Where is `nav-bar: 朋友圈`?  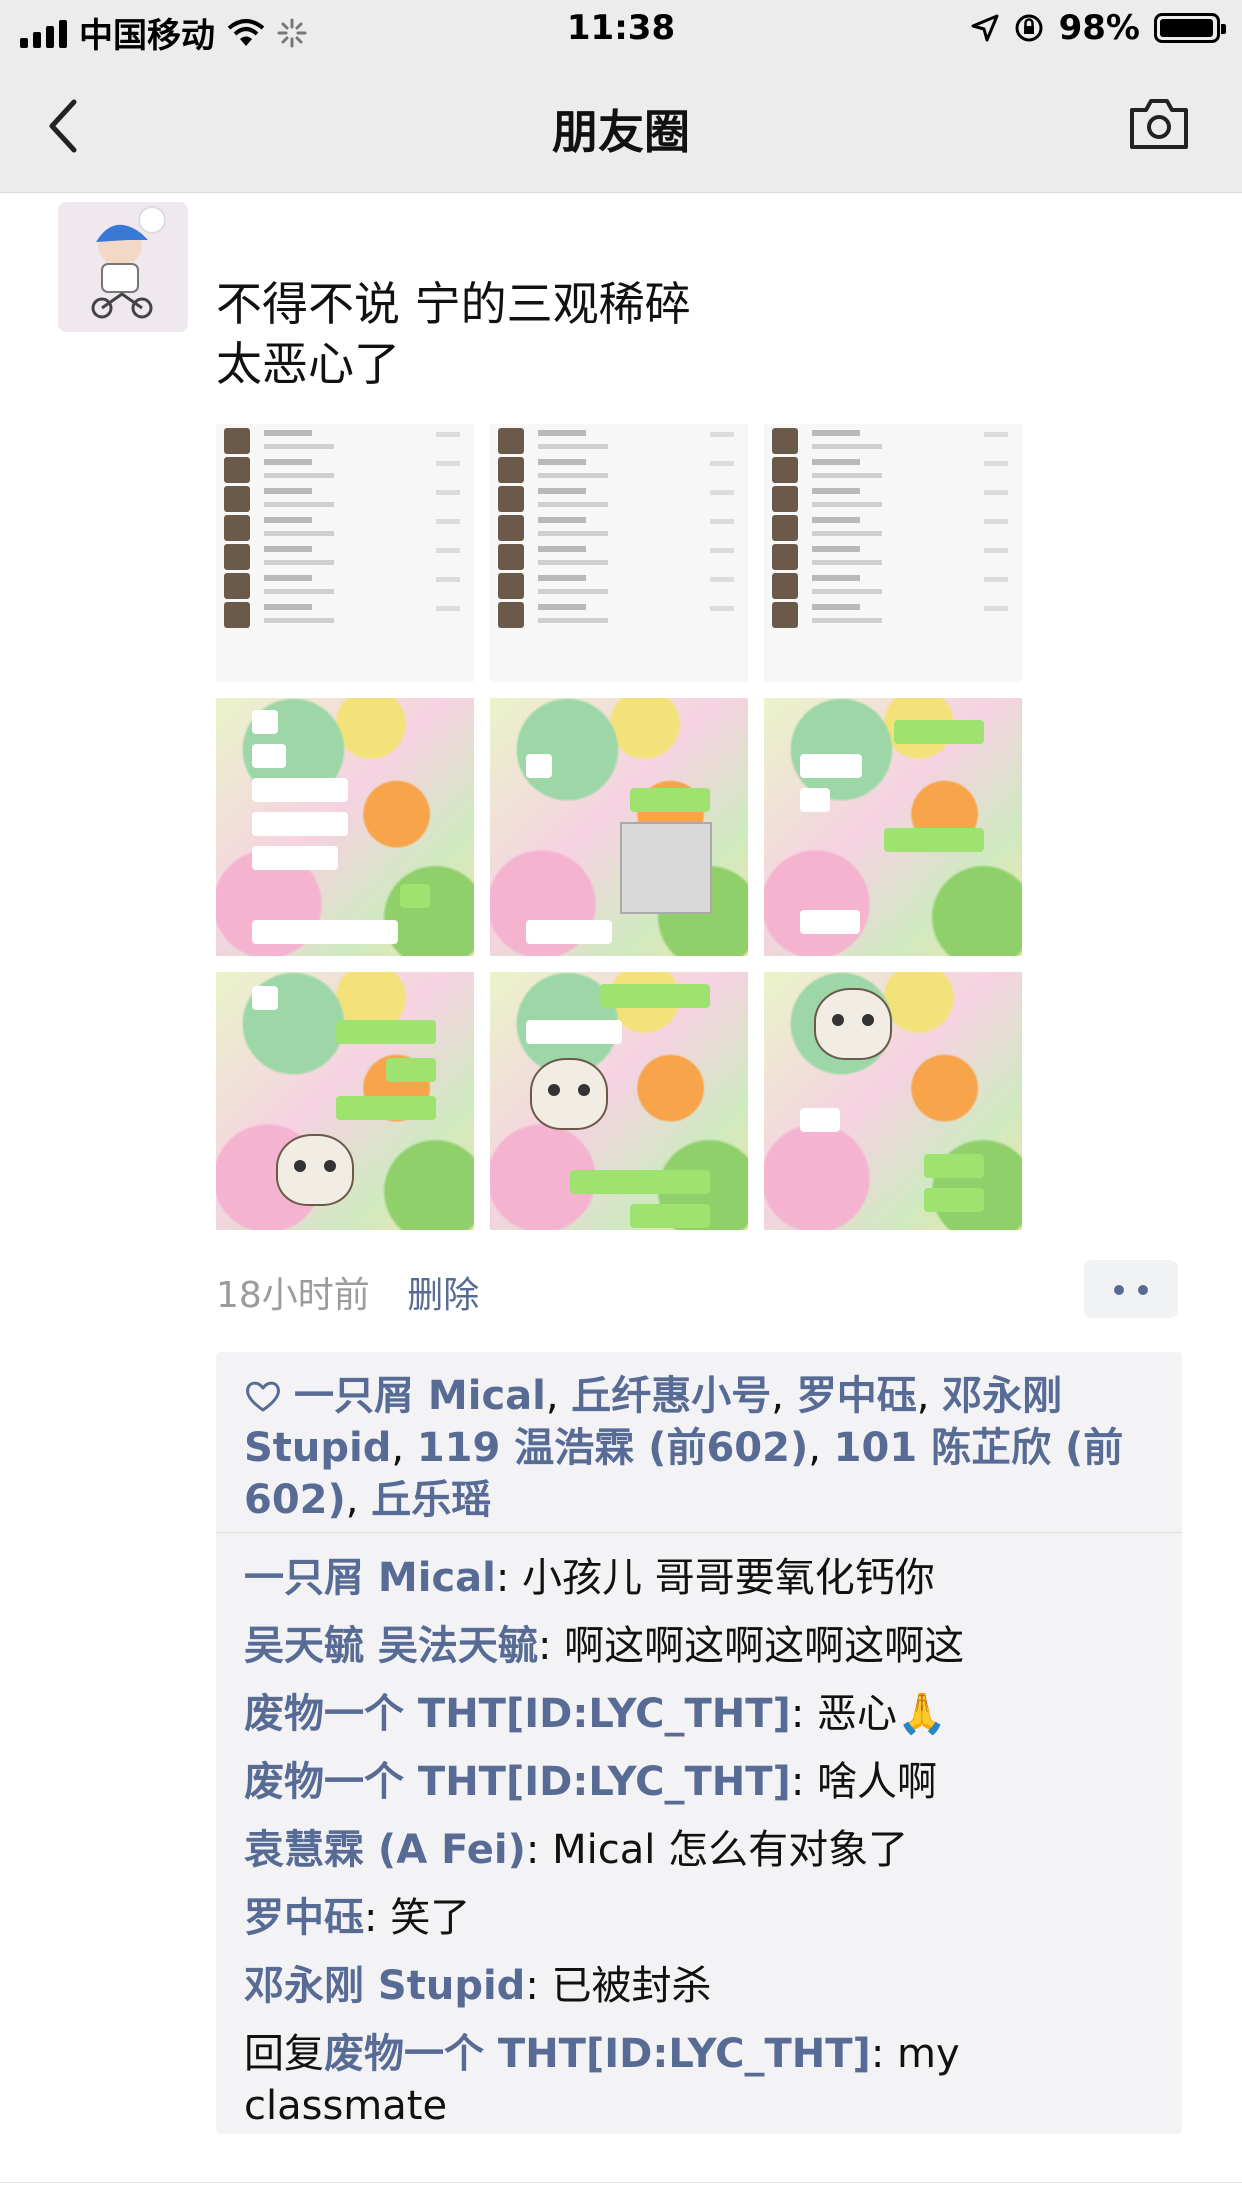 nav-bar: 朋友圈 is located at coordinates (621, 126).